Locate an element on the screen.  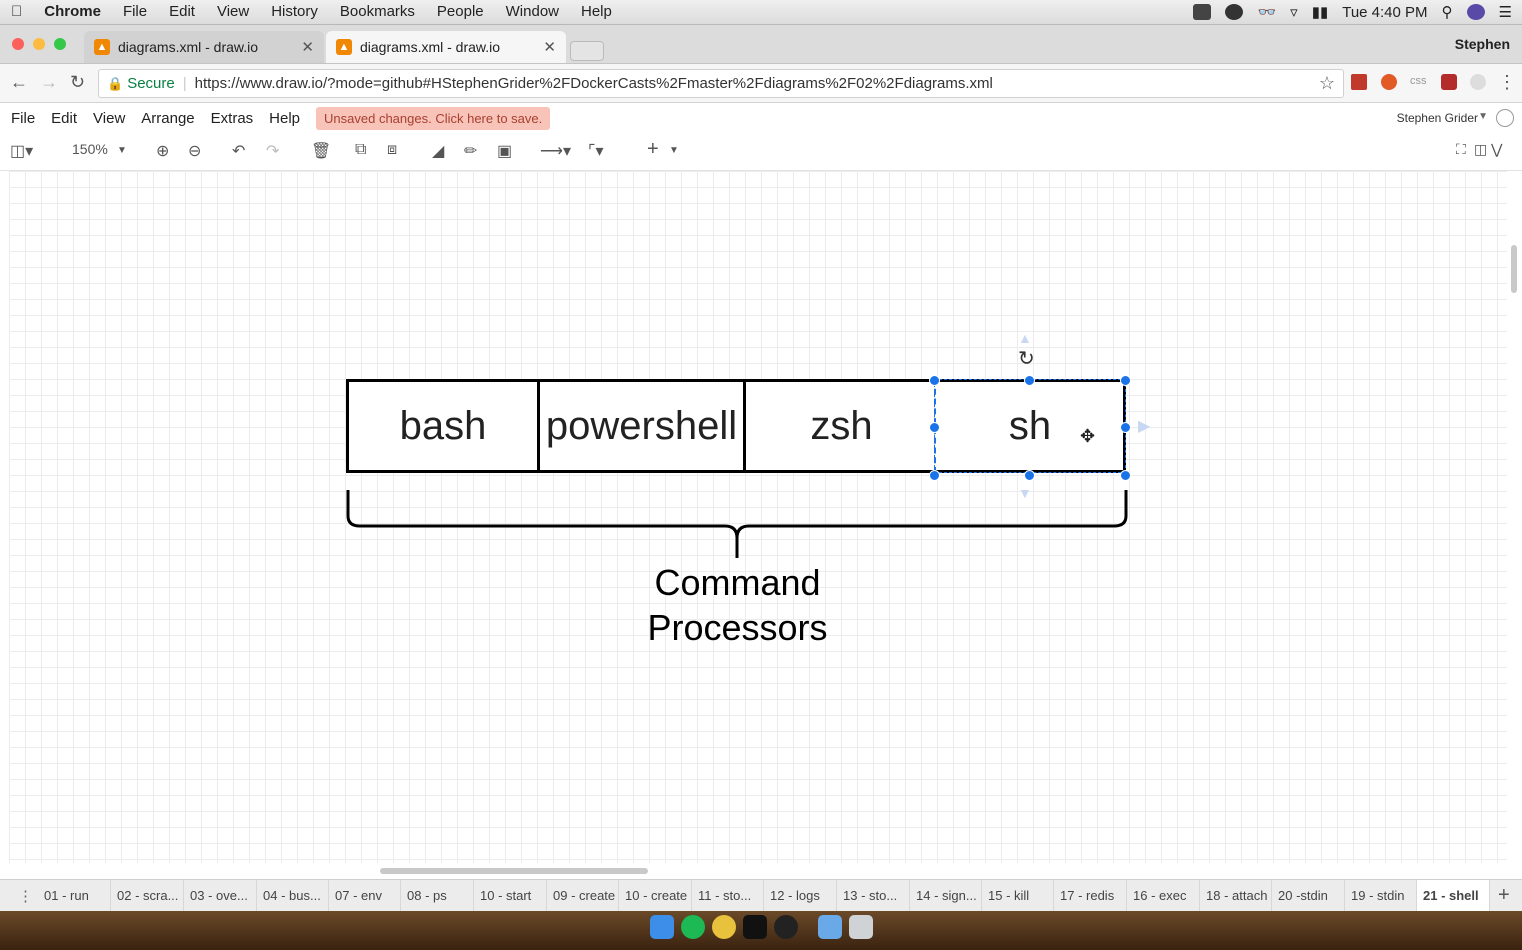
bookmark-star-icon: ☆ is located at coordinates (1327, 83).